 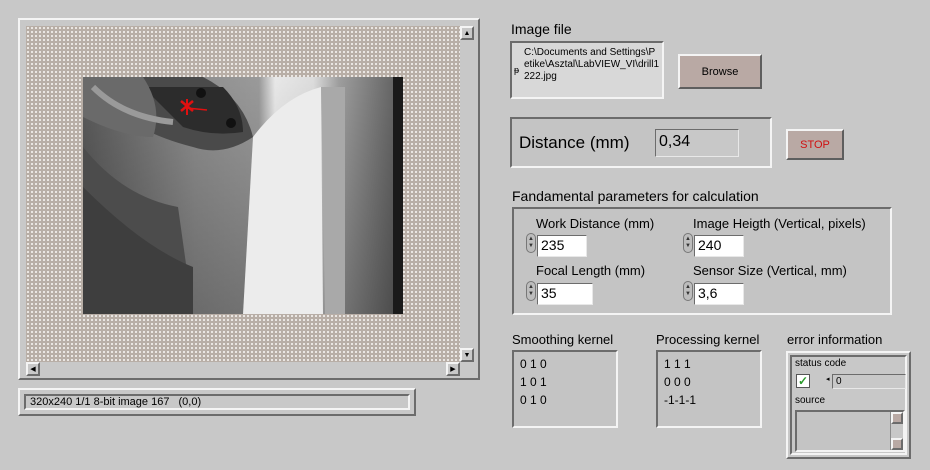 What do you see at coordinates (850, 431) in the screenshot?
I see `source-field` at bounding box center [850, 431].